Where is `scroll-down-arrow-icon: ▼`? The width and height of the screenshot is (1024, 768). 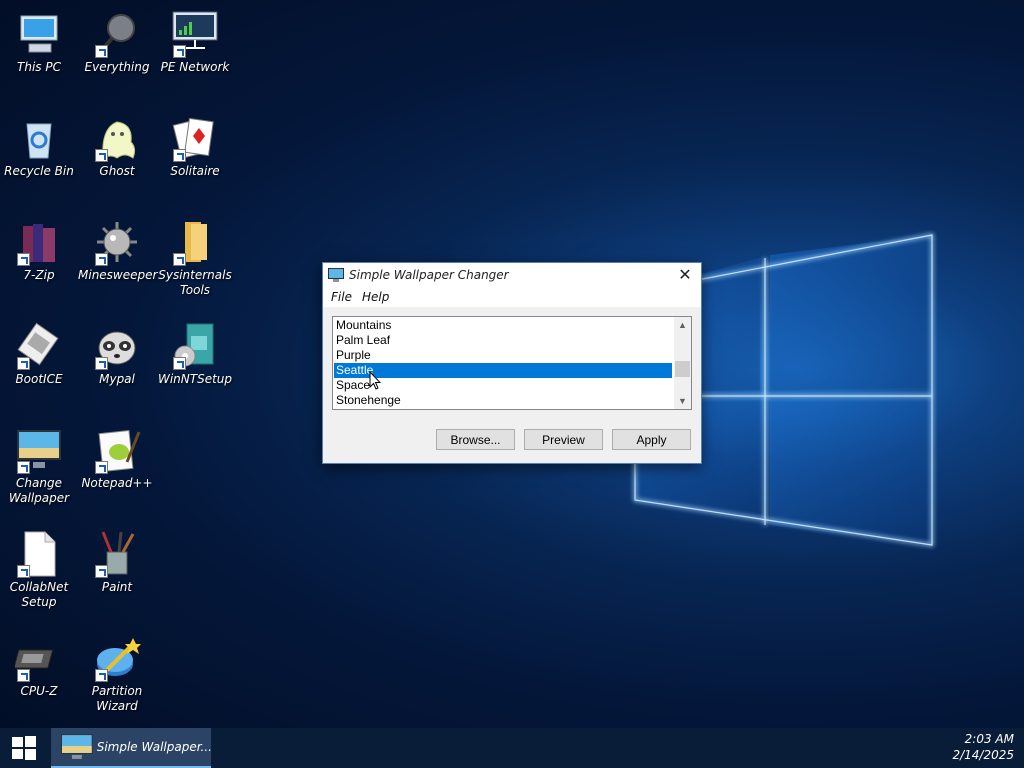
scroll-down-arrow-icon: ▼ is located at coordinates (682, 401).